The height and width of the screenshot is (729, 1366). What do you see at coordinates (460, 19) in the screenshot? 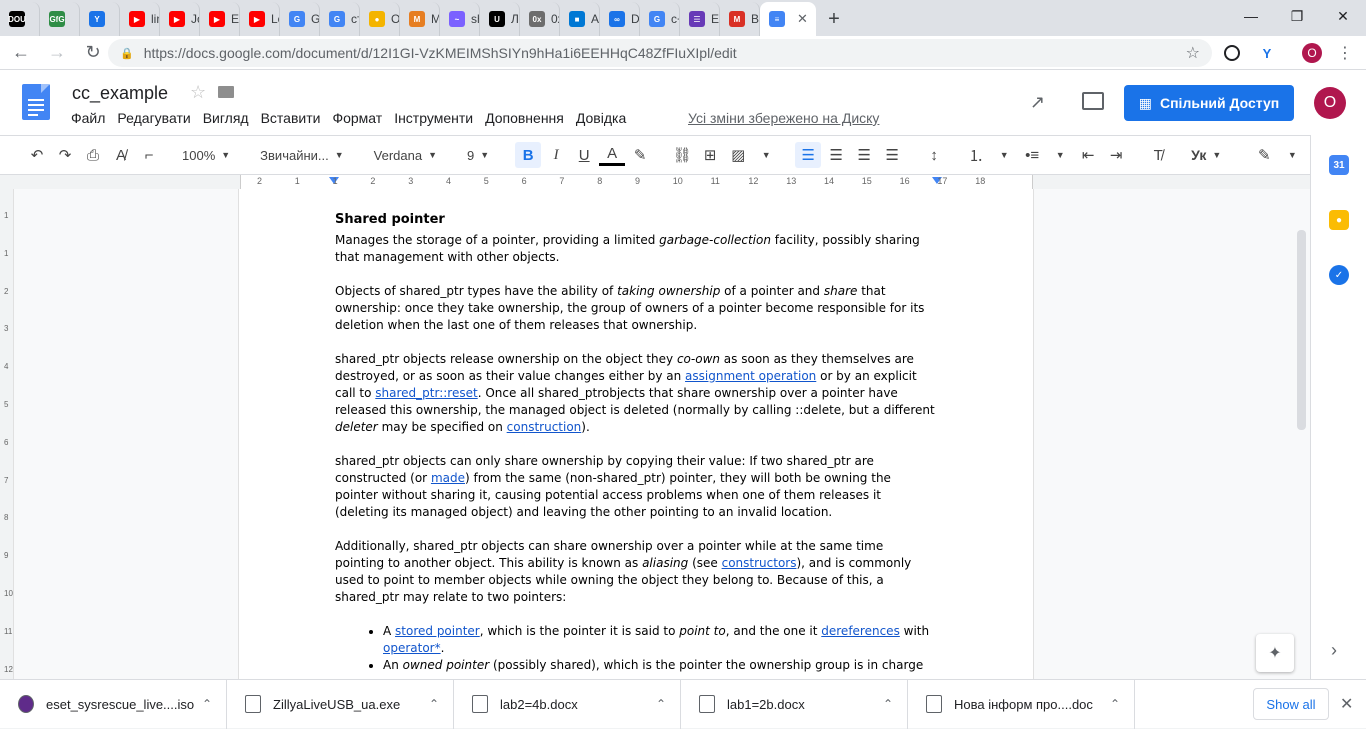
I see `browser-tab: ~ sha` at bounding box center [460, 19].